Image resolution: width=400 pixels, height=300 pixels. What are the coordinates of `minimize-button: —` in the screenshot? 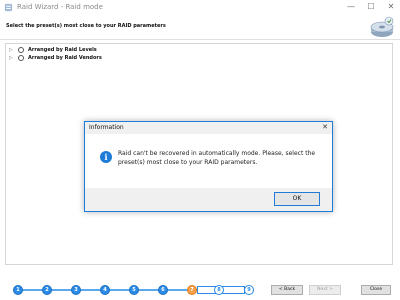 It's located at (351, 7).